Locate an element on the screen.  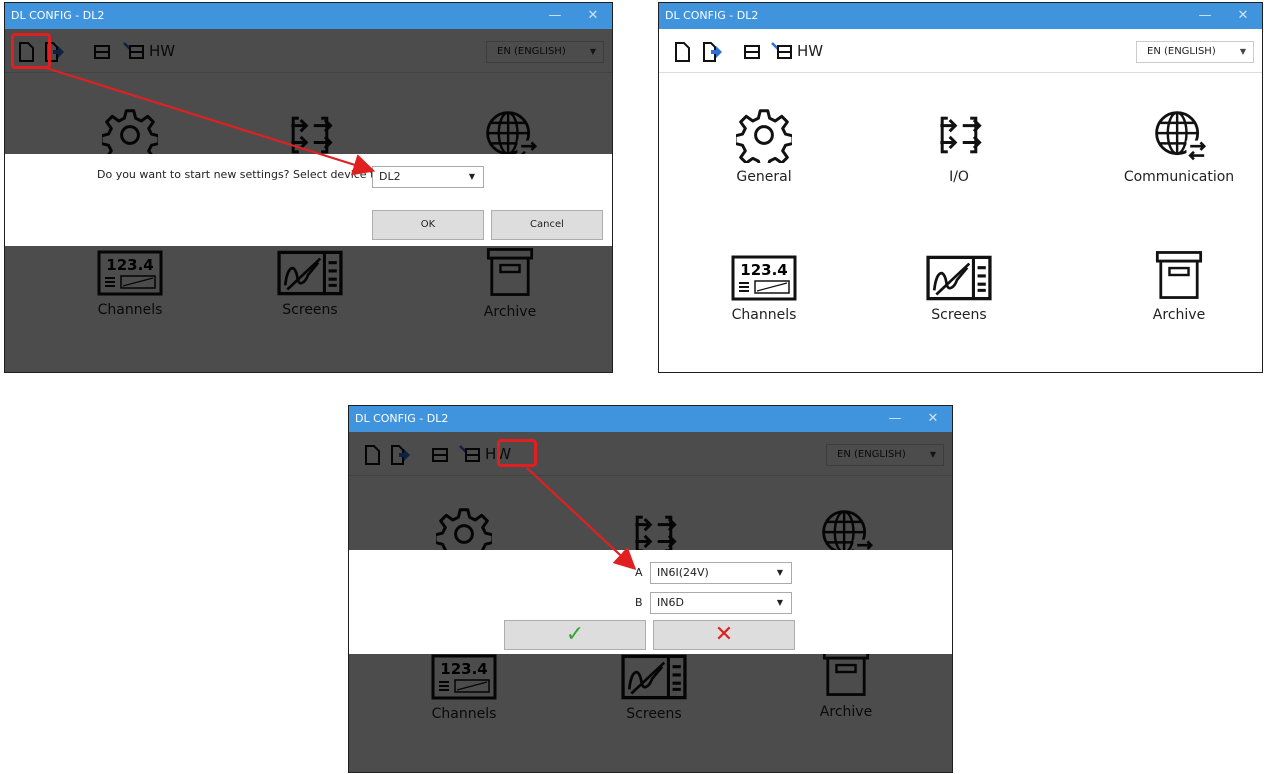
tile-general: General is located at coordinates (764, 146).